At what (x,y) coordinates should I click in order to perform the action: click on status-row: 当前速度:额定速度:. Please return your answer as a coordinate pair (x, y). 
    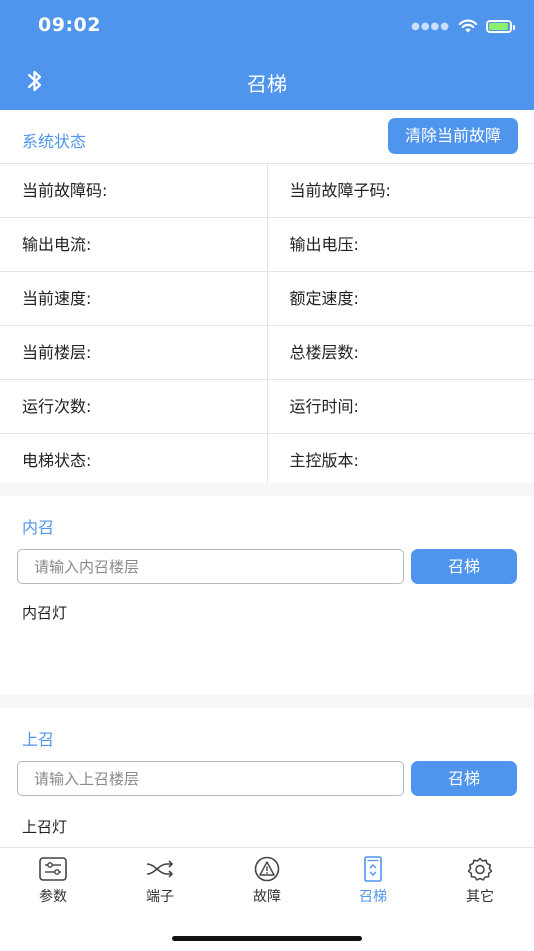
    Looking at the image, I should click on (267, 299).